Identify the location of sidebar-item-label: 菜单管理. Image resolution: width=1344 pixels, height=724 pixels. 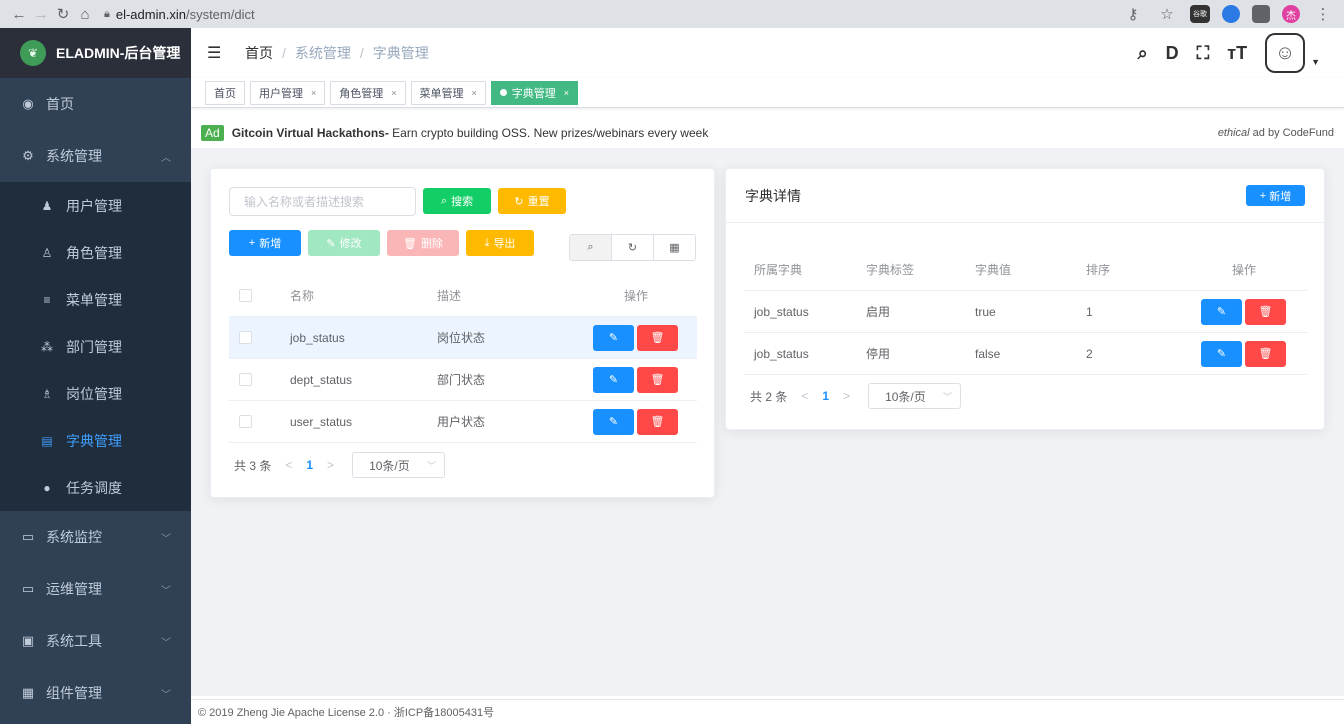
(94, 299).